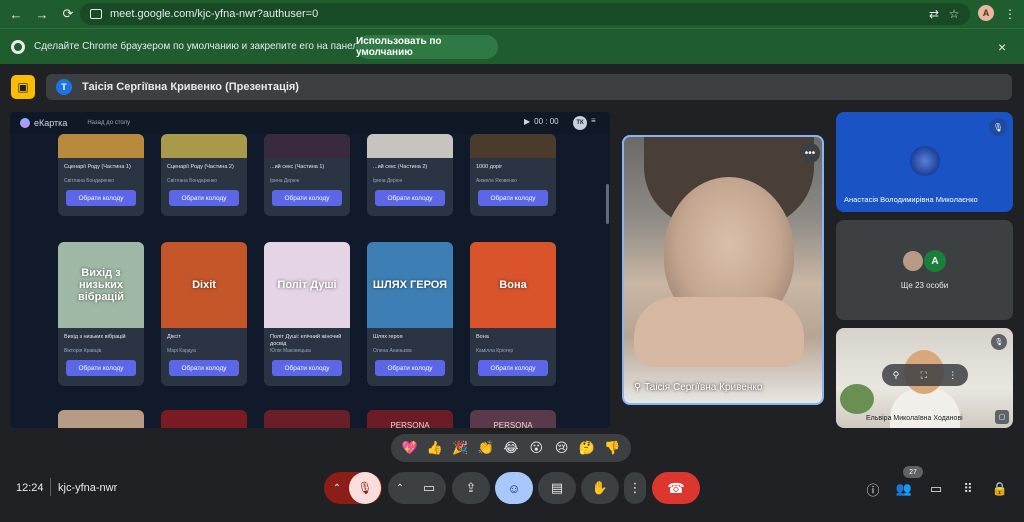 Image resolution: width=1024 pixels, height=522 pixels. I want to click on deck-cover-image: Вона, so click(513, 285).